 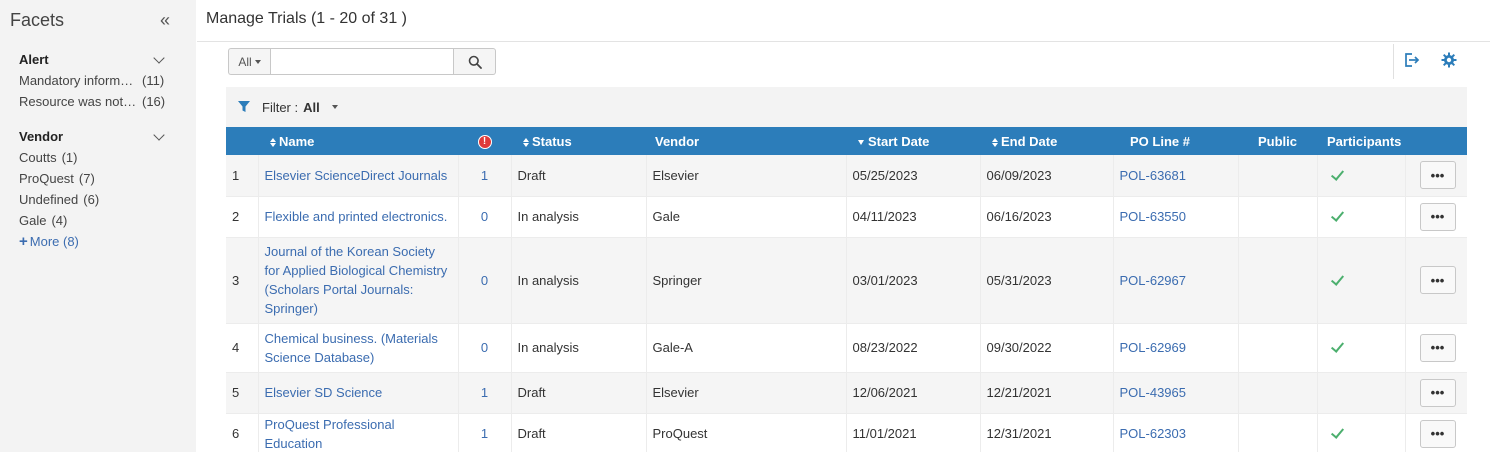 What do you see at coordinates (1160, 141) in the screenshot?
I see `col-header-label: PO Line #` at bounding box center [1160, 141].